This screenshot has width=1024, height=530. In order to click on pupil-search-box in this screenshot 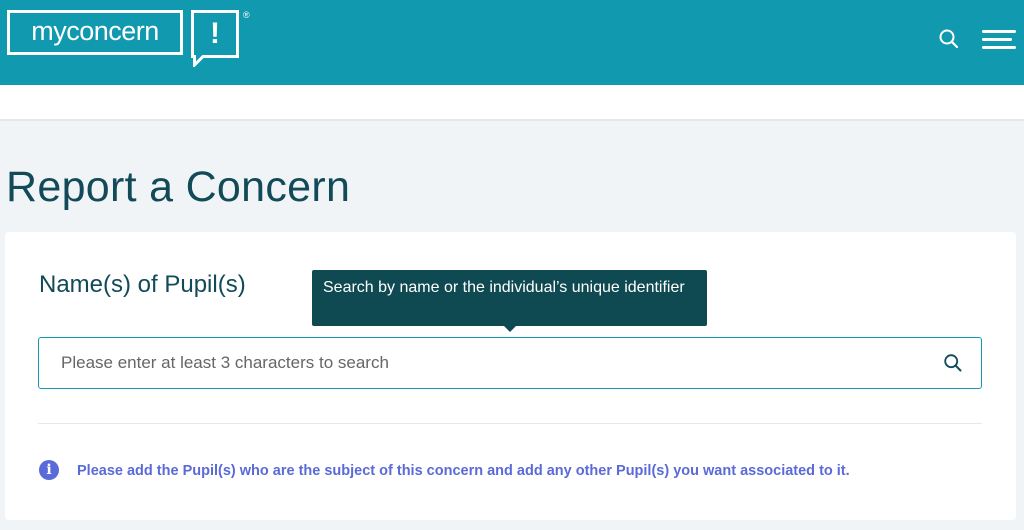, I will do `click(510, 363)`.